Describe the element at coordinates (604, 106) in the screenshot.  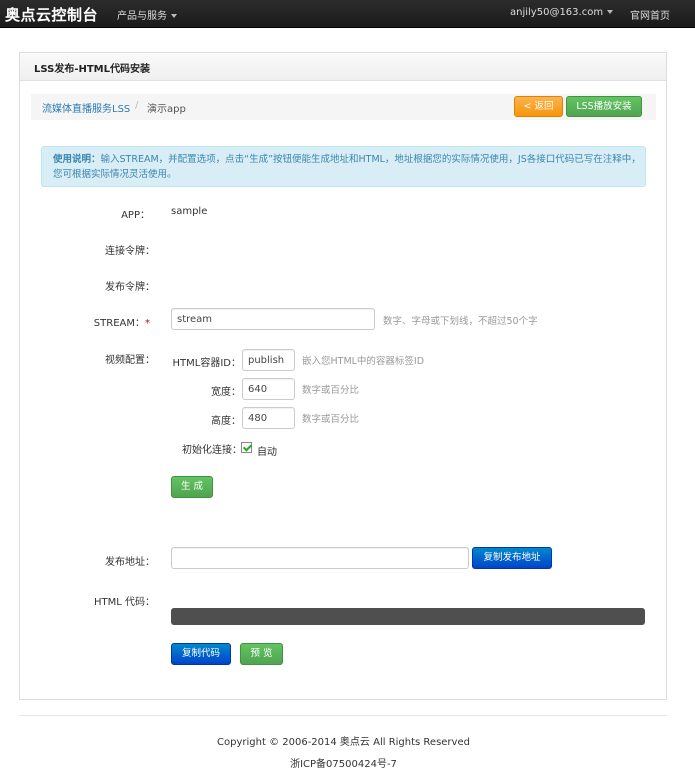
I see `lss-play-install-button: LSS播放安装` at that location.